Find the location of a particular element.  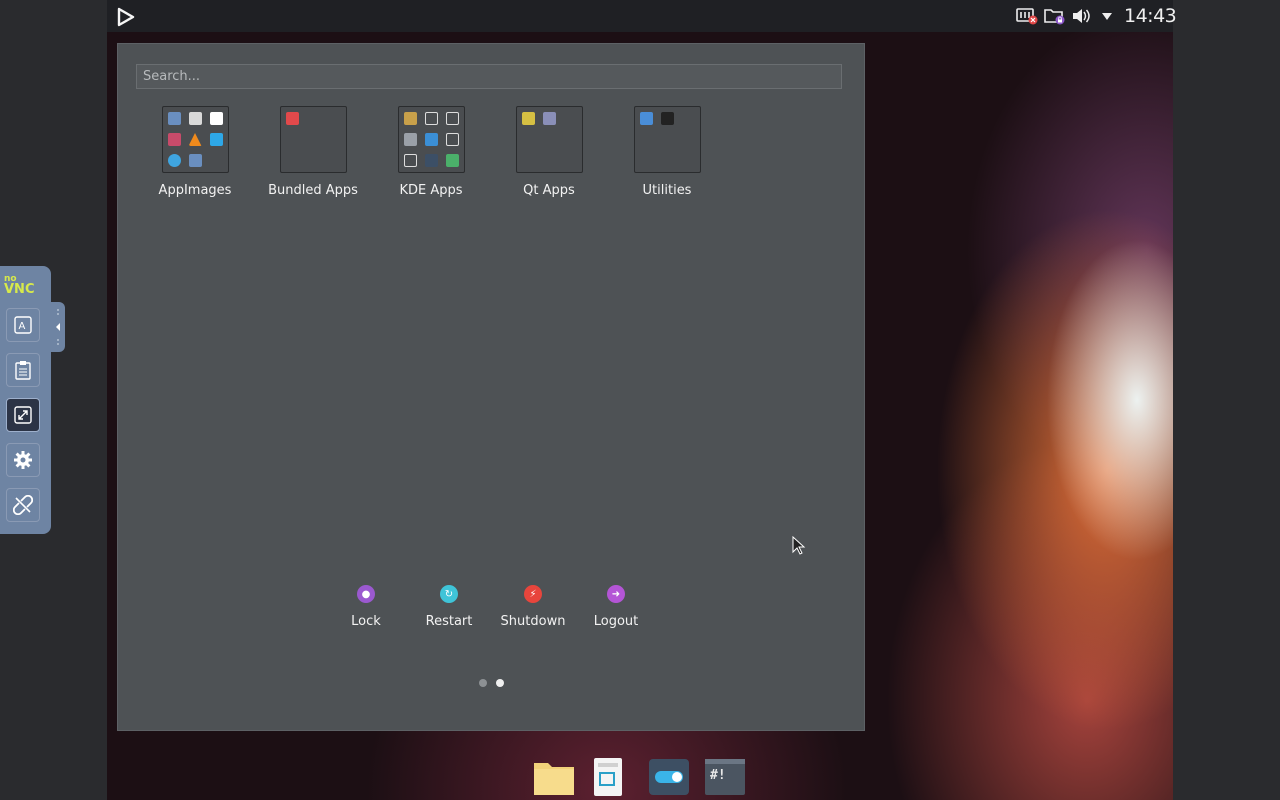

shutdown-icon: ⚡ is located at coordinates (533, 594).